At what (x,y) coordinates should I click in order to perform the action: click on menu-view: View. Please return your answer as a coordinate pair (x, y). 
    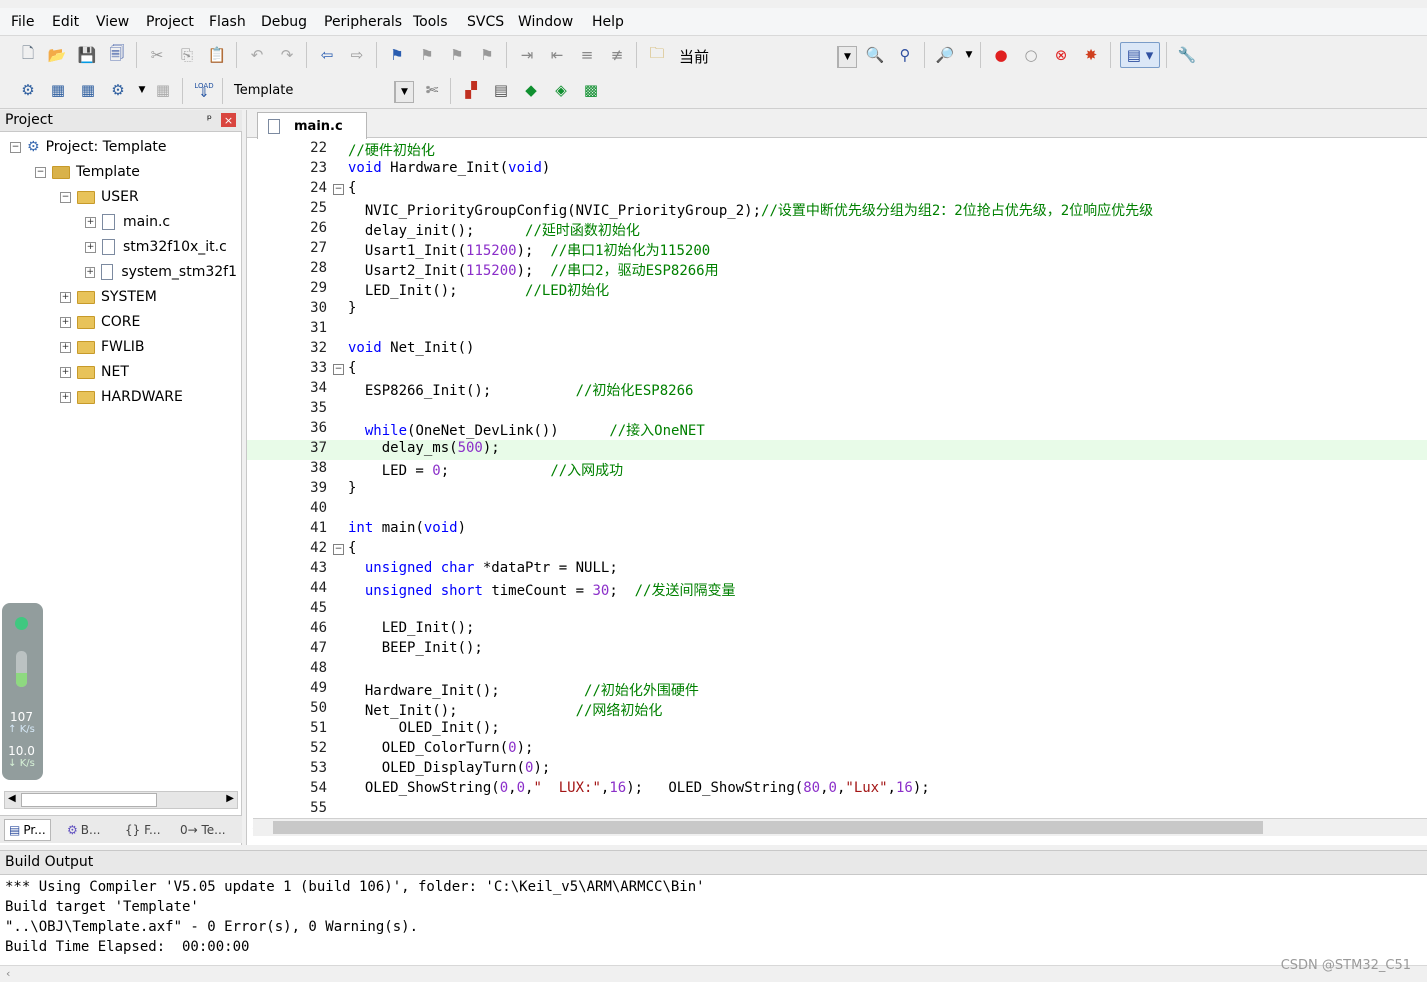
    Looking at the image, I should click on (112, 22).